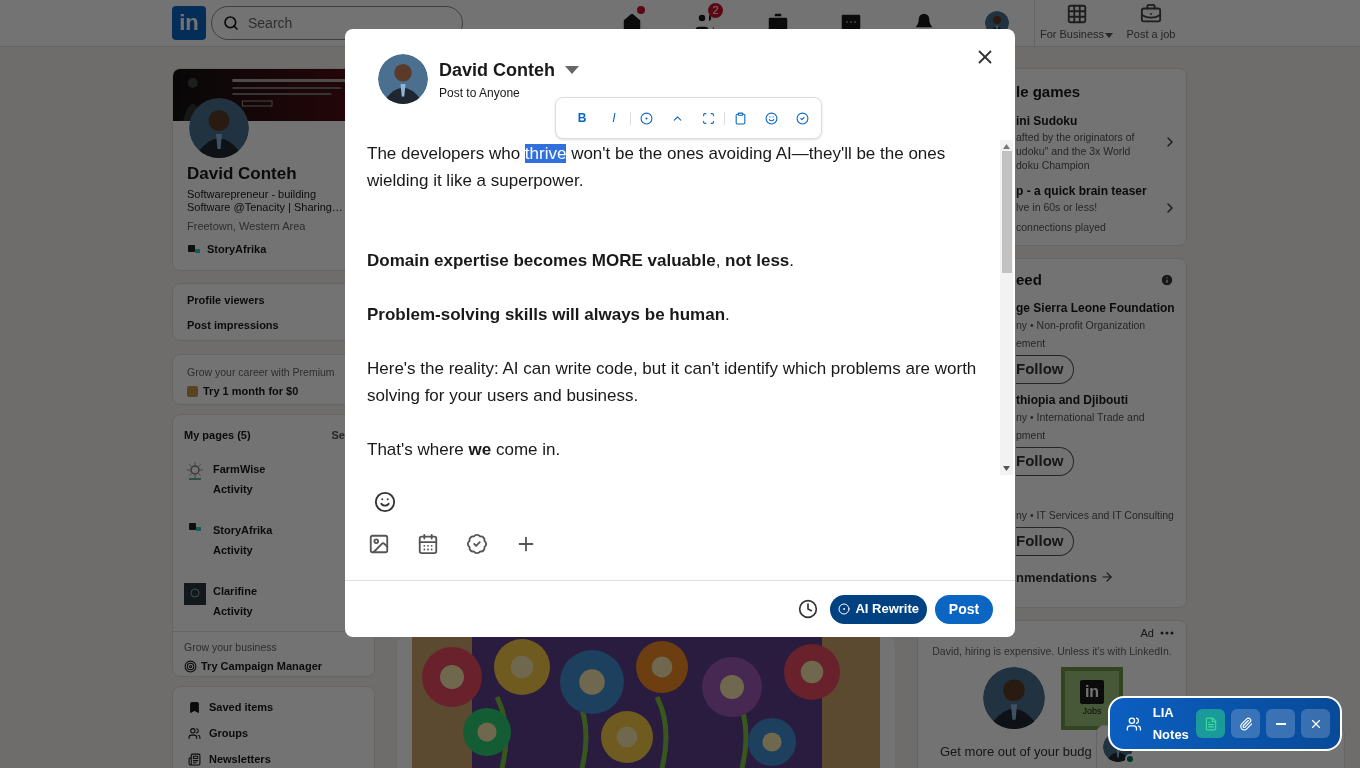 This screenshot has width=1360, height=768. Describe the element at coordinates (1072, 399) in the screenshot. I see `company-name: thiopia and Djibouti` at that location.